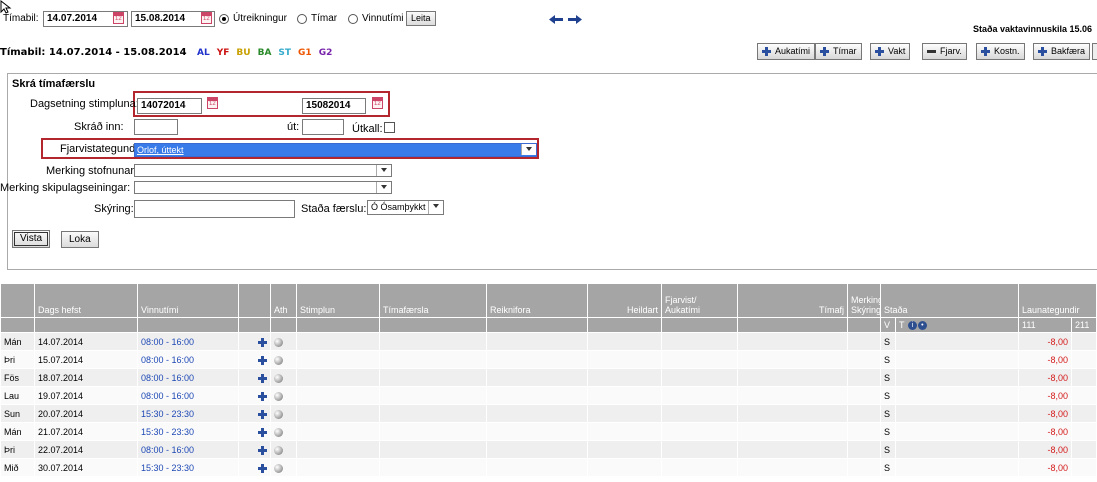 This screenshot has height=482, width=1097. Describe the element at coordinates (260, 18) in the screenshot. I see `radio-utreikningur-label: Útreikningur` at that location.